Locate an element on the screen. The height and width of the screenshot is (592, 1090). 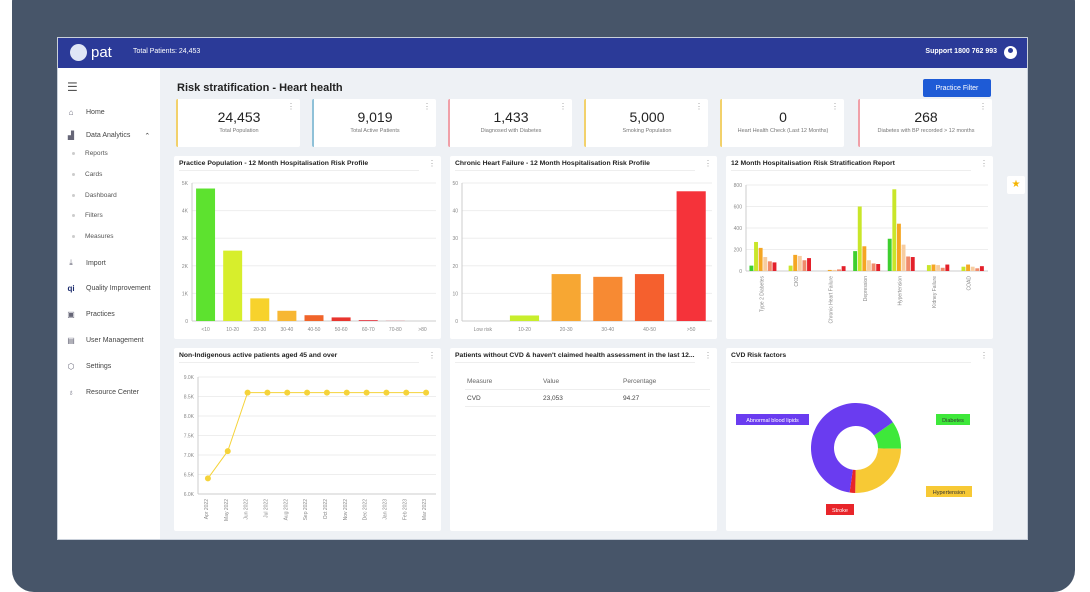
sidebar-subitem-reports: Reports is located at coordinates (90, 153).